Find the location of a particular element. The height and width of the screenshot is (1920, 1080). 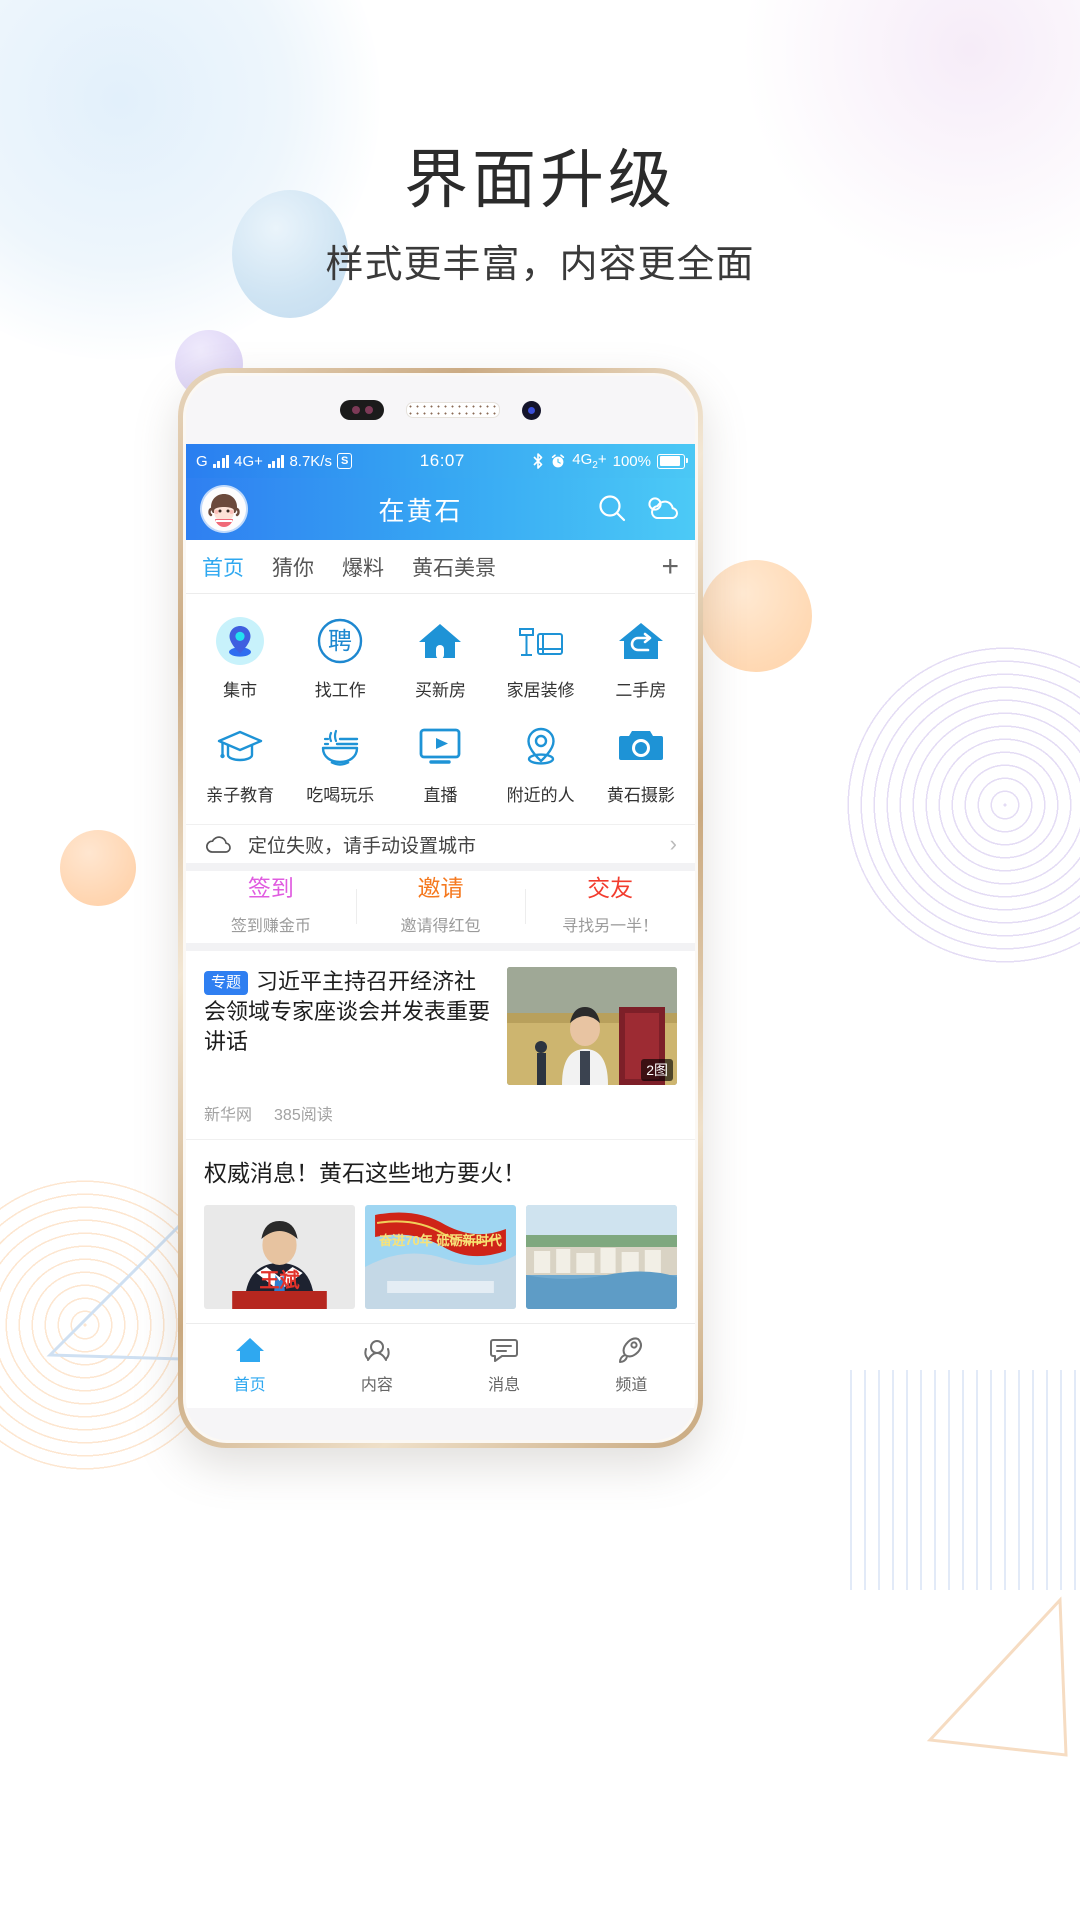

search-icon is located at coordinates (612, 509).